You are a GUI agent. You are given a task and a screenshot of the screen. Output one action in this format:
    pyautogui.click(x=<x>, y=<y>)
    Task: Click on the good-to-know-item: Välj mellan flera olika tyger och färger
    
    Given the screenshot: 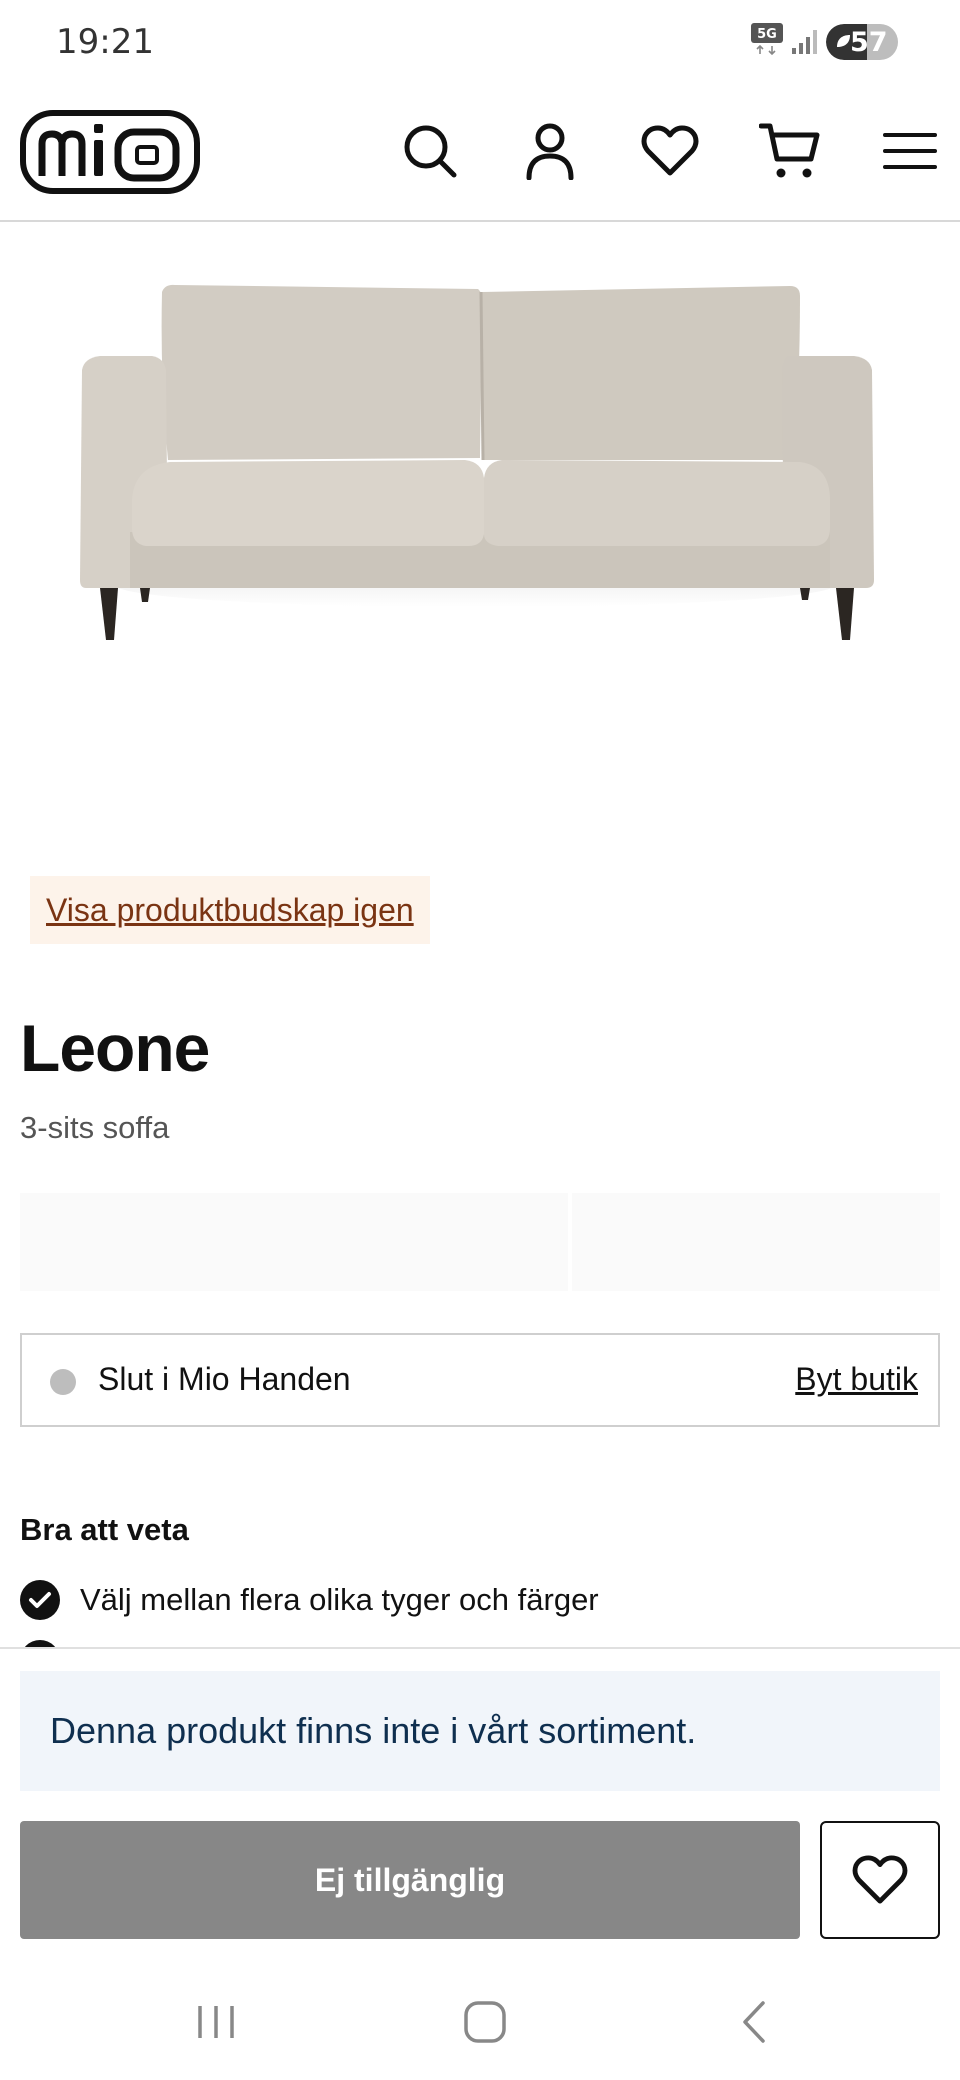 What is the action you would take?
    pyautogui.click(x=309, y=1600)
    